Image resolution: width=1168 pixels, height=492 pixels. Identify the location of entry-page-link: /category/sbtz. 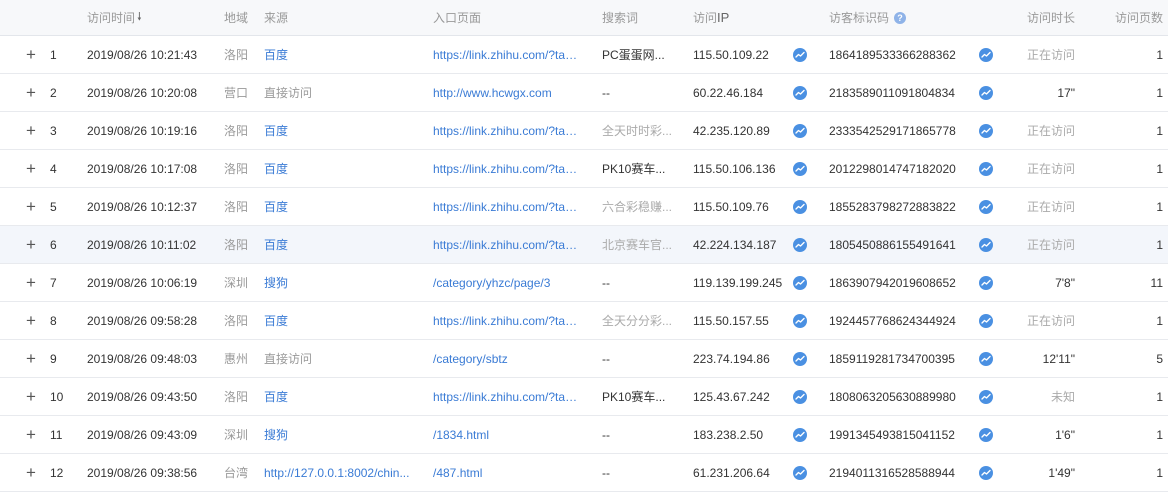
(507, 358).